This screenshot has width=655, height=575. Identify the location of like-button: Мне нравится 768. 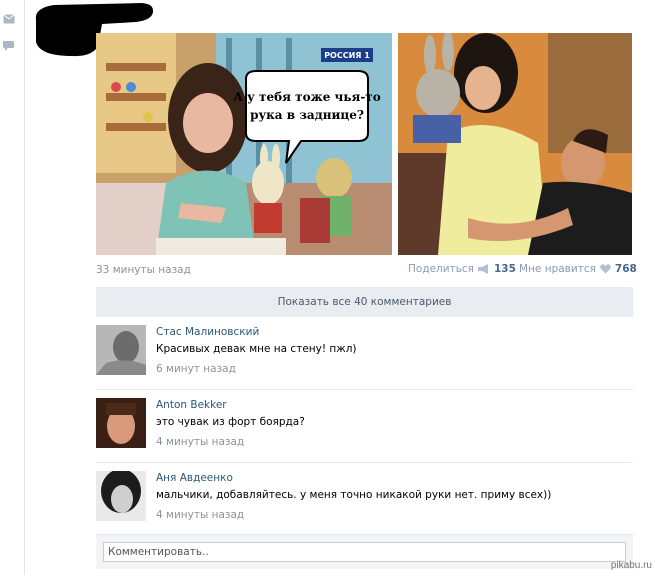
(578, 269).